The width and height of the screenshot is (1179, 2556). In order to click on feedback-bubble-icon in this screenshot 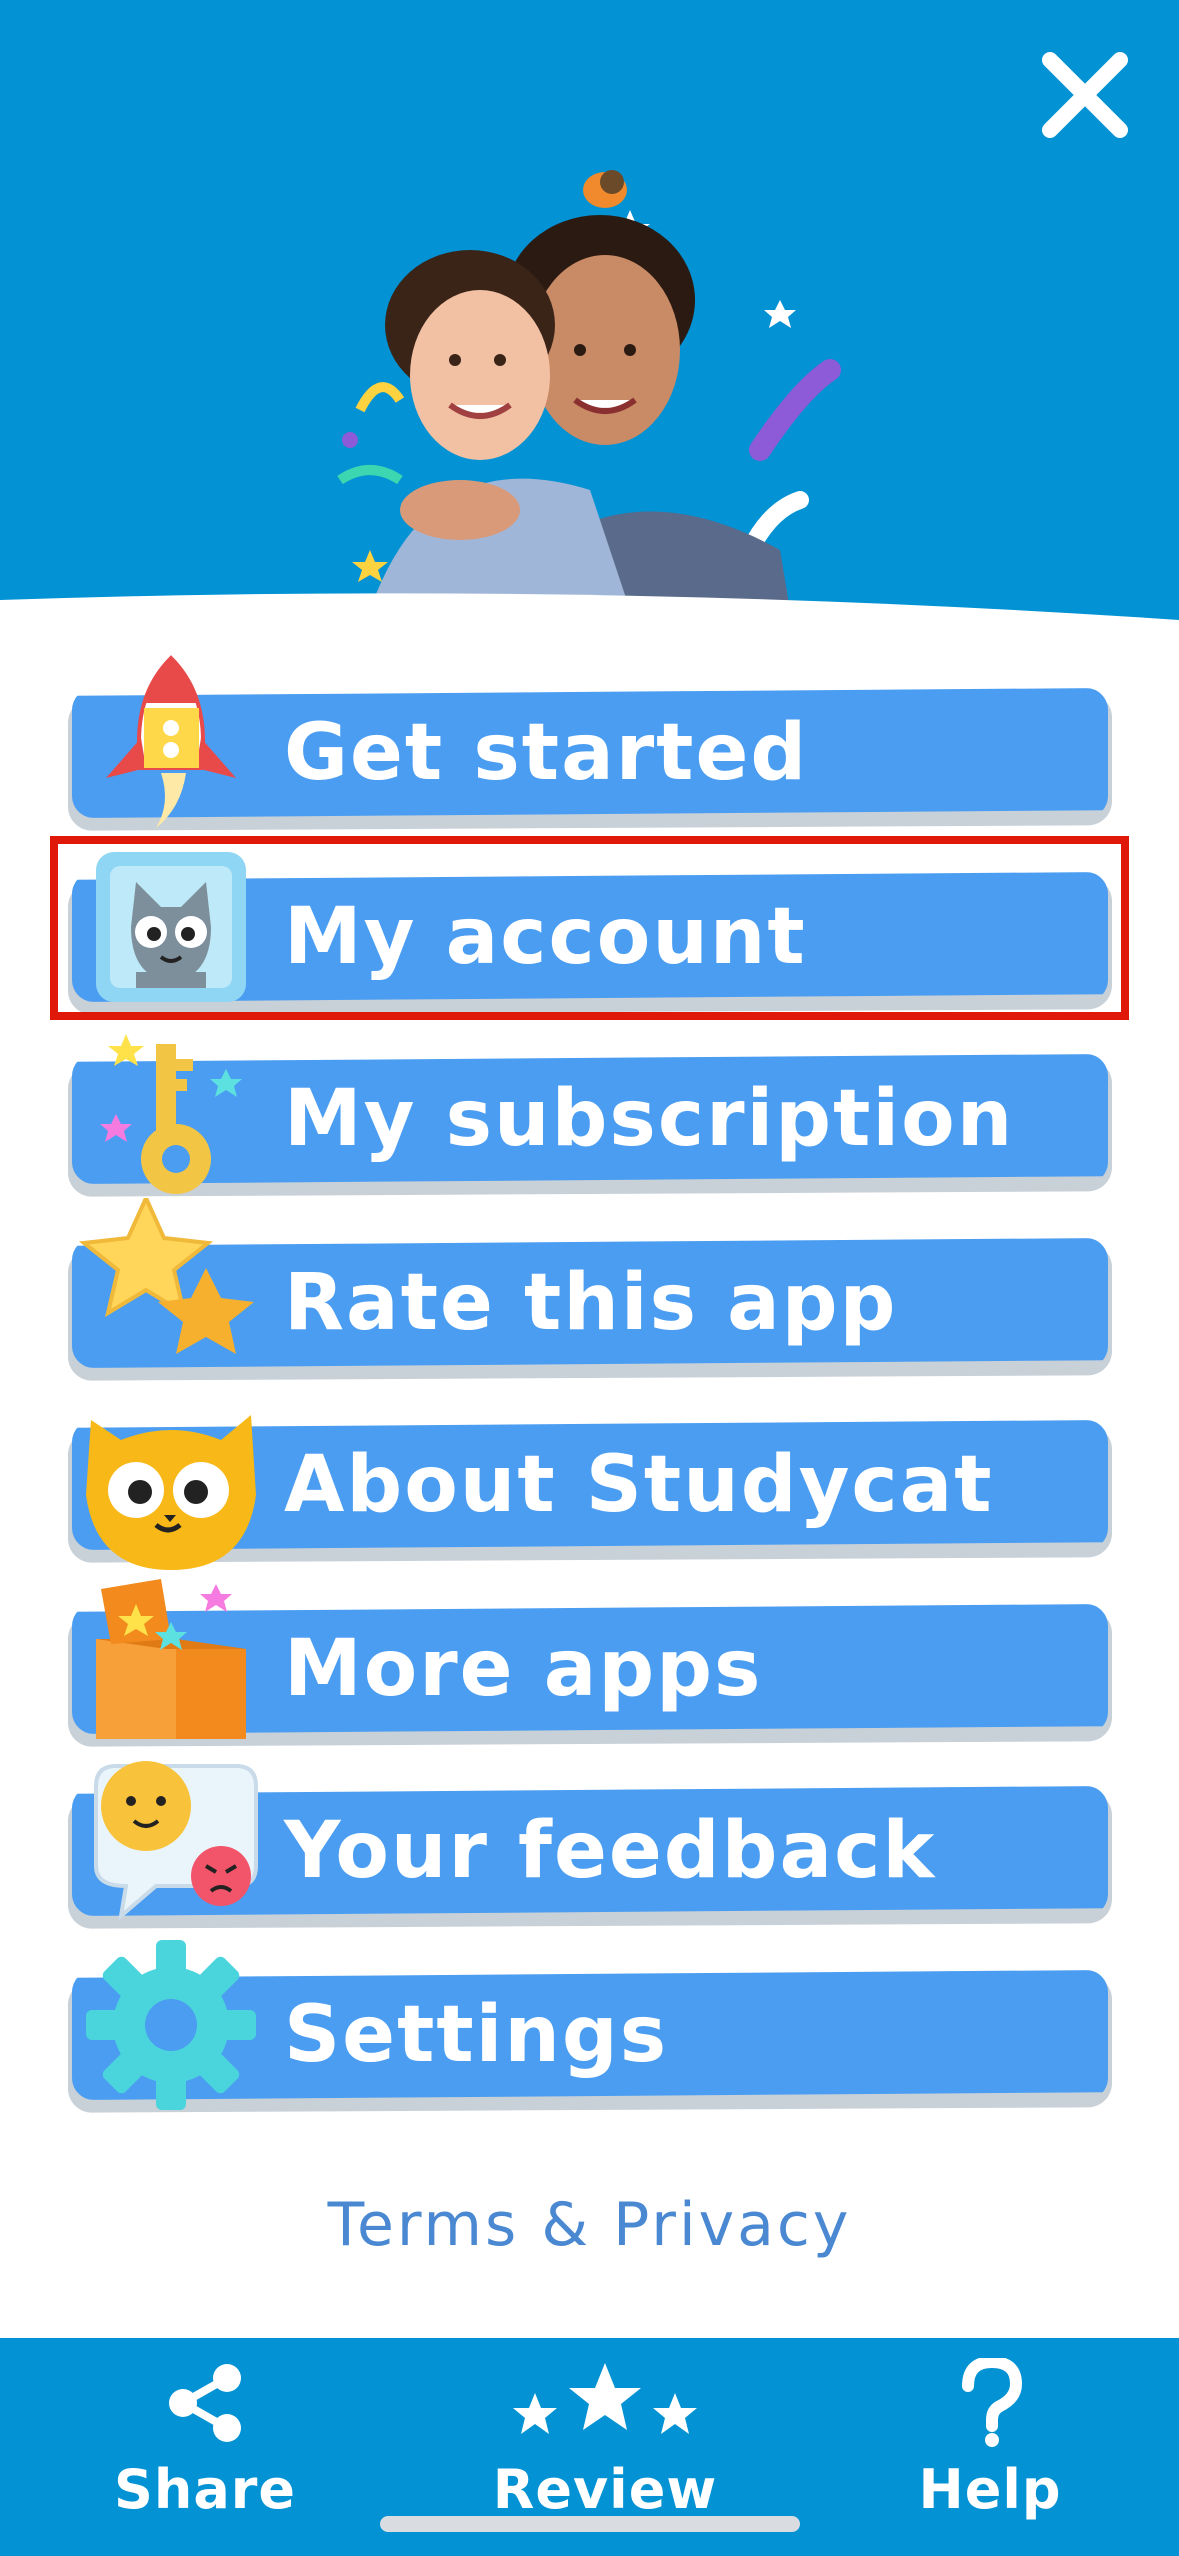, I will do `click(176, 1841)`.